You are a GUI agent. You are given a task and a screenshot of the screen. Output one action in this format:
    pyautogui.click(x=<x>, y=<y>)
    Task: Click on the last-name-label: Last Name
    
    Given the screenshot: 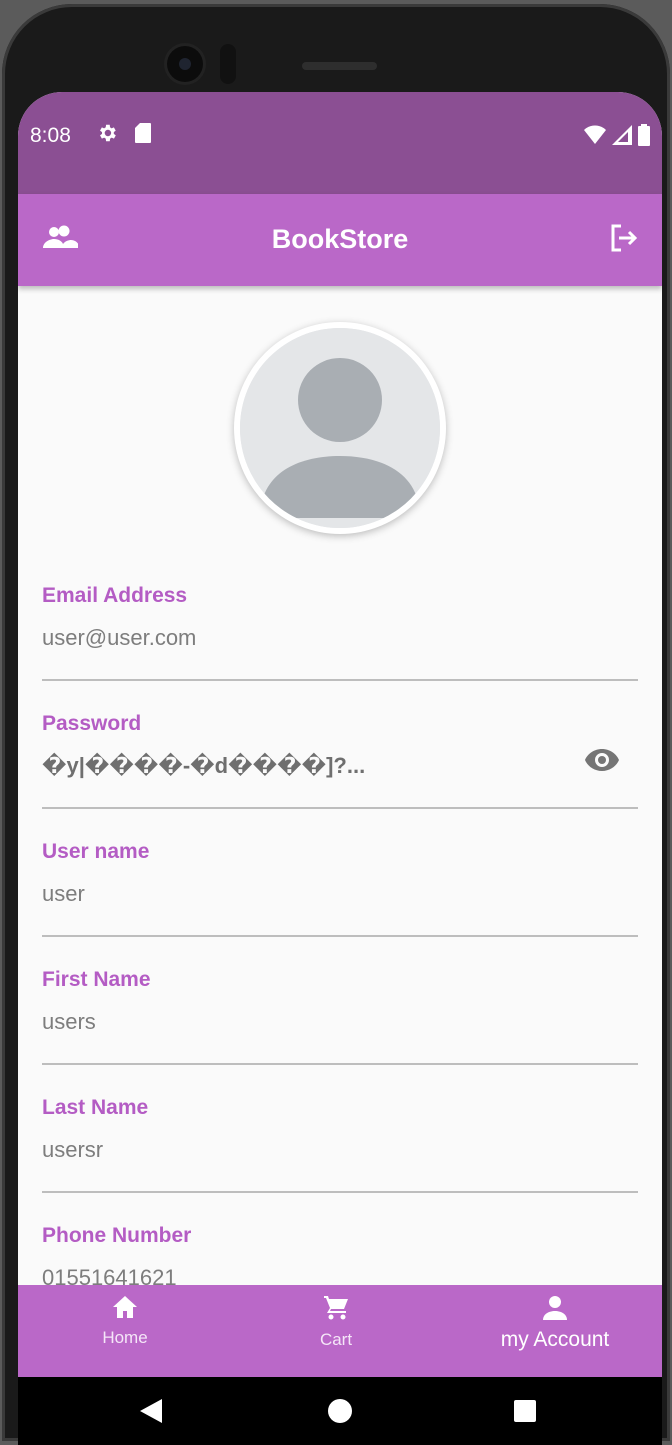 What is the action you would take?
    pyautogui.click(x=95, y=1107)
    